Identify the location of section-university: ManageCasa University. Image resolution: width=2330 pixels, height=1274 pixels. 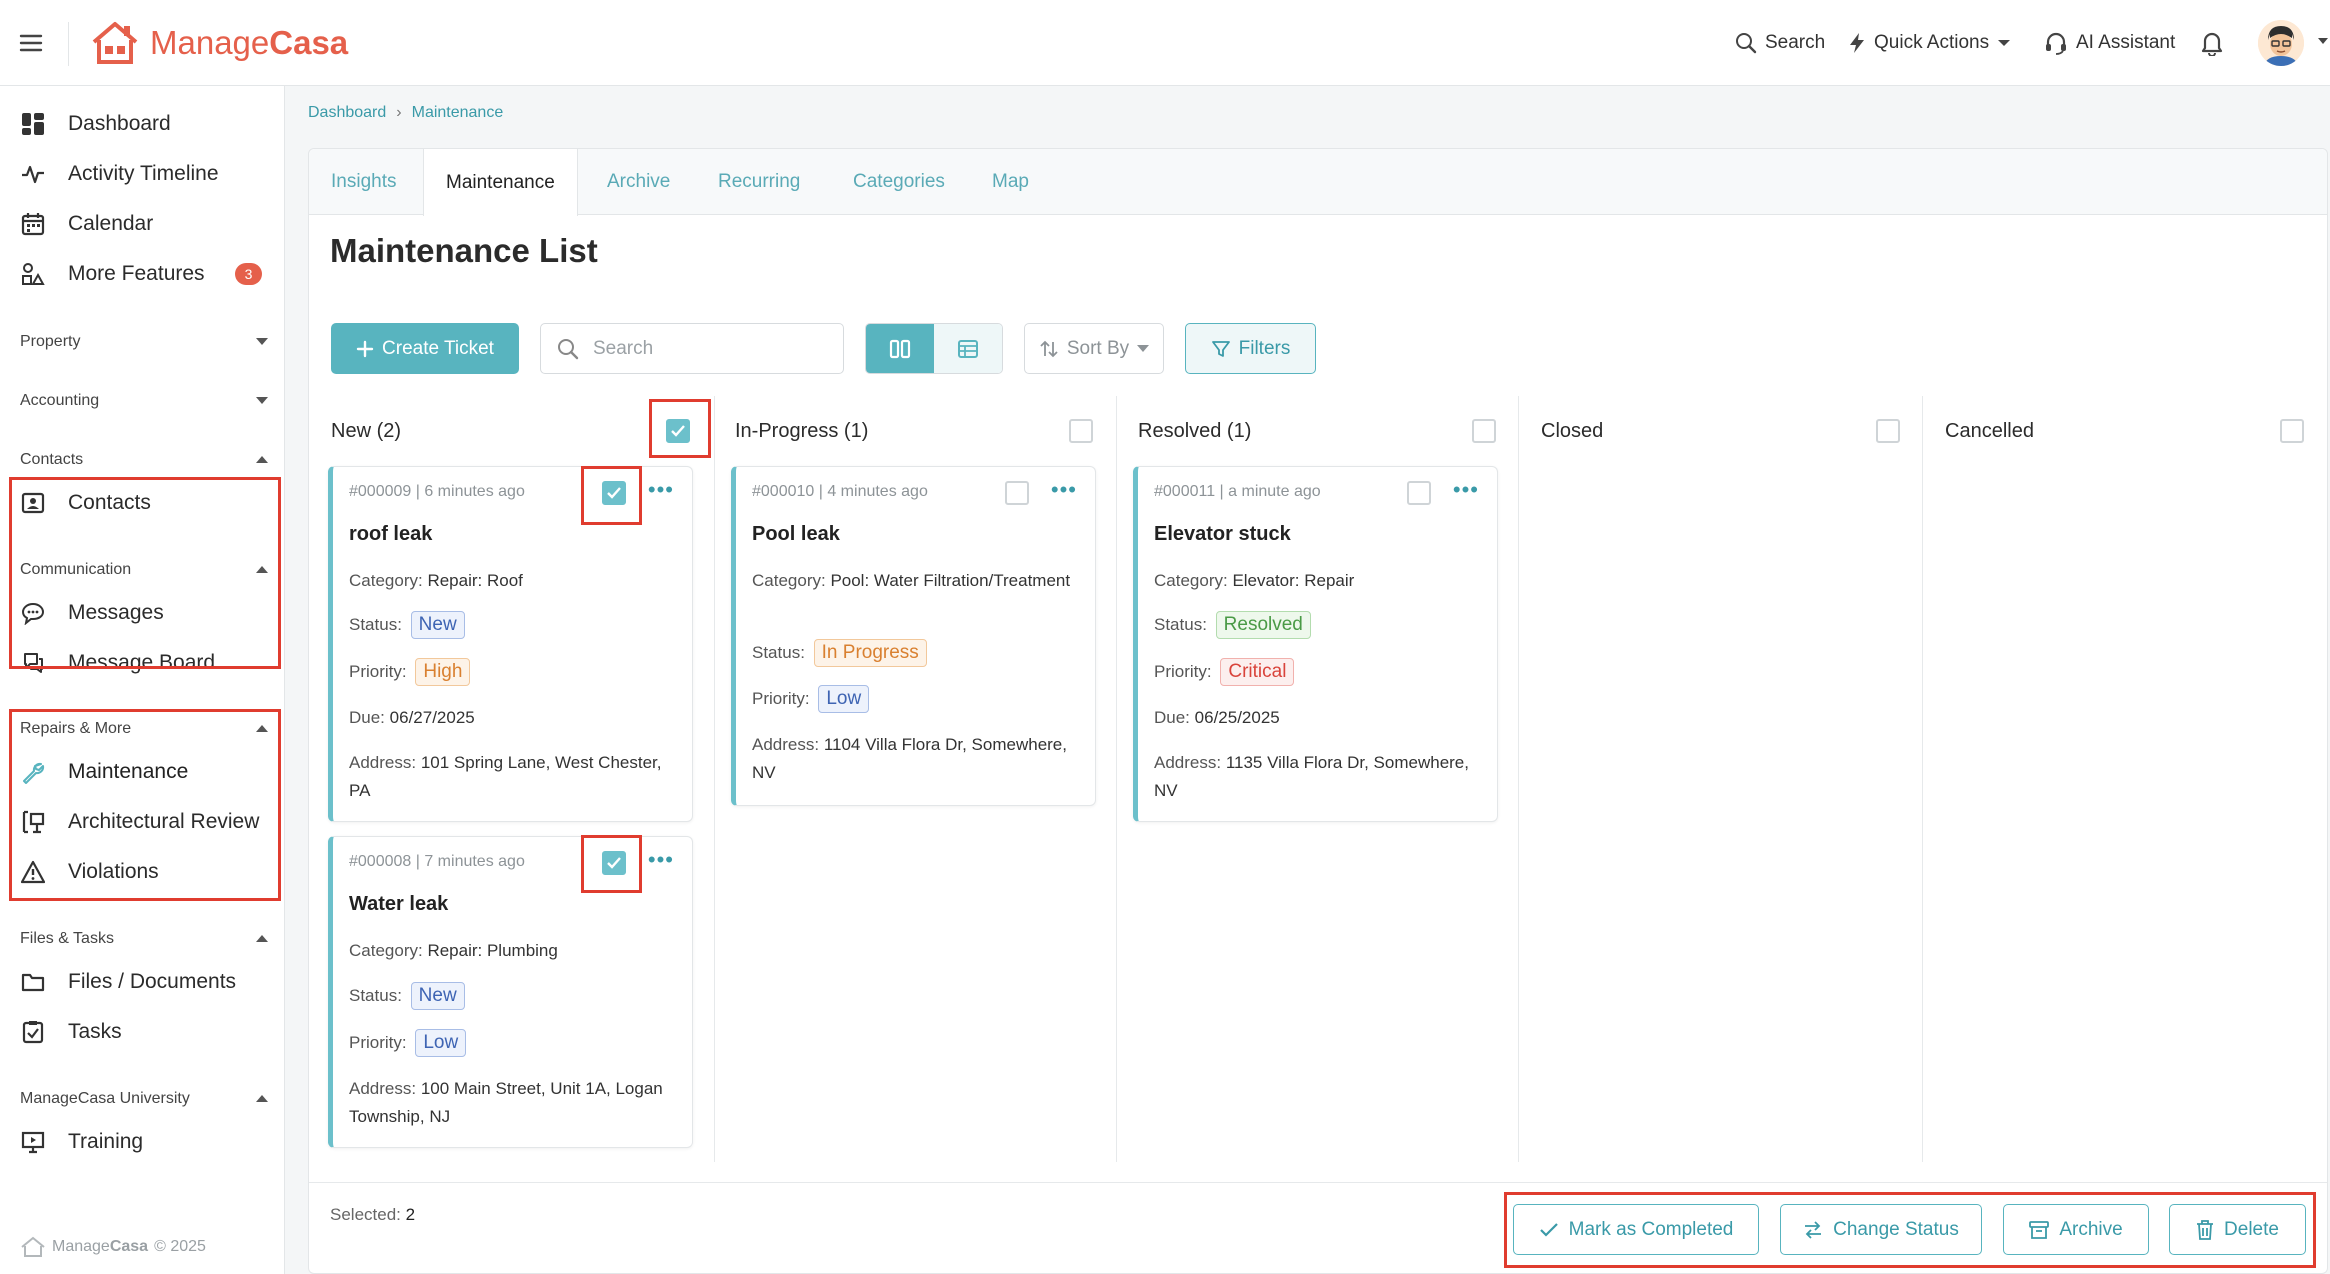
(144, 1099).